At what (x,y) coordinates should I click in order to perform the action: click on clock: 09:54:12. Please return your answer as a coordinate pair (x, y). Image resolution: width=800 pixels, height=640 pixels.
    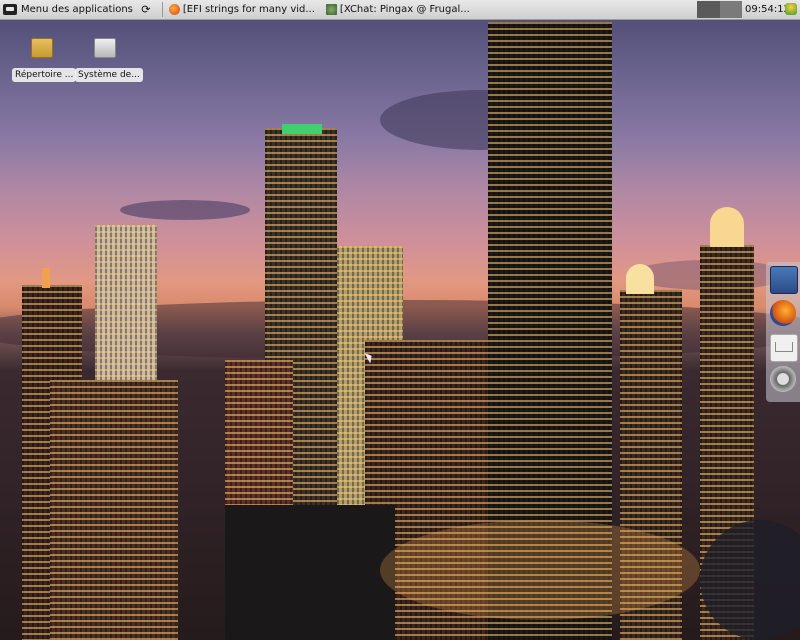
    Looking at the image, I should click on (767, 9).